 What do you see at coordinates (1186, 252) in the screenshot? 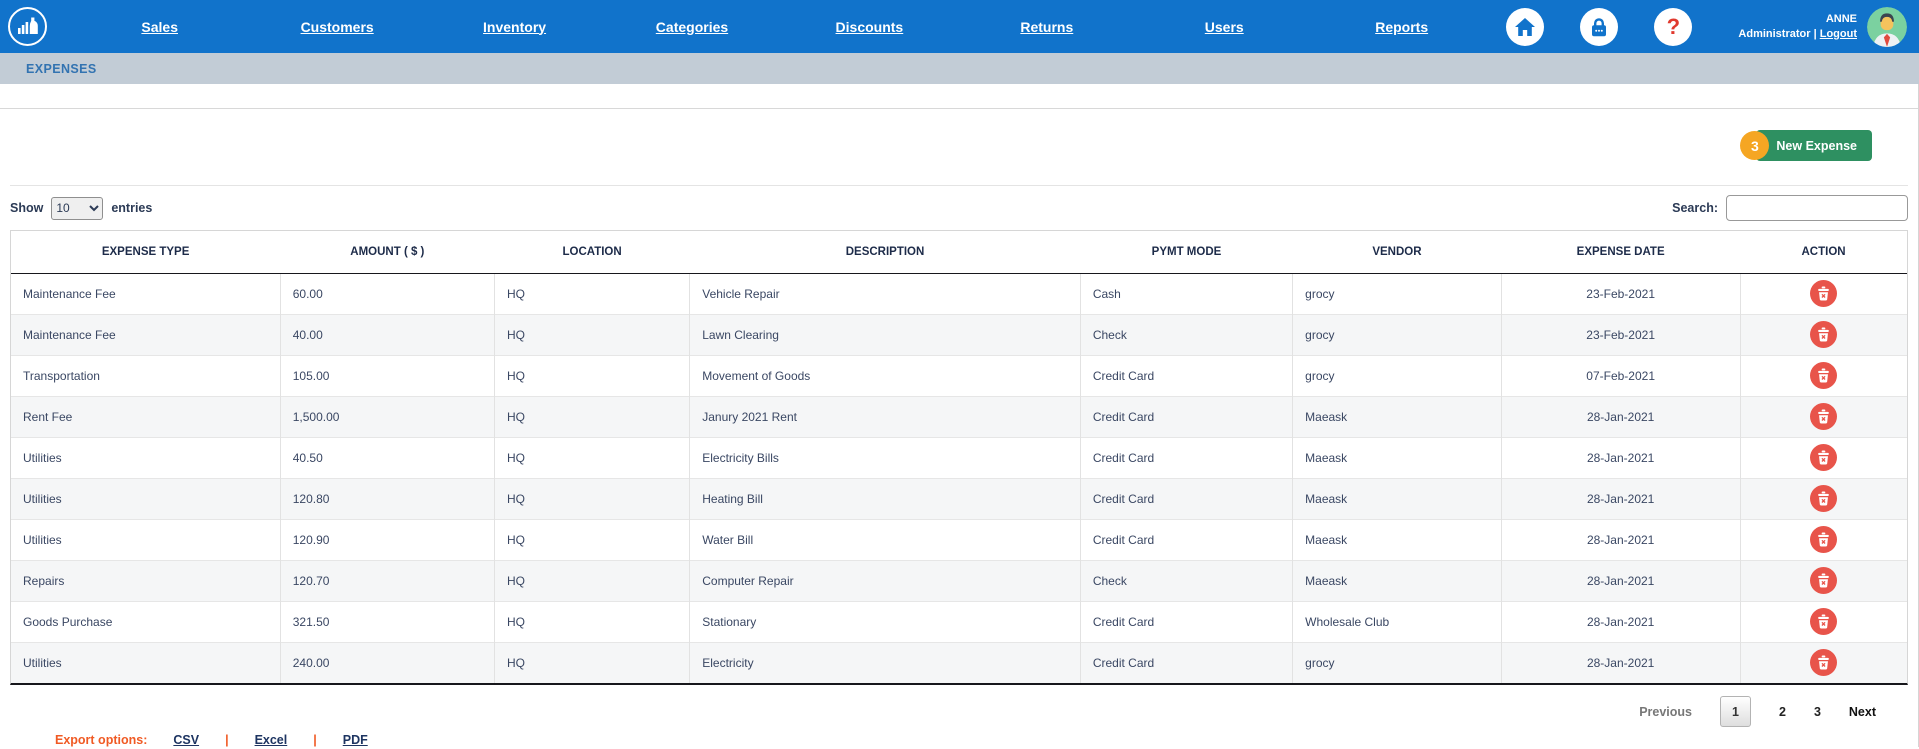
I see `column-header: PYMT MODE` at bounding box center [1186, 252].